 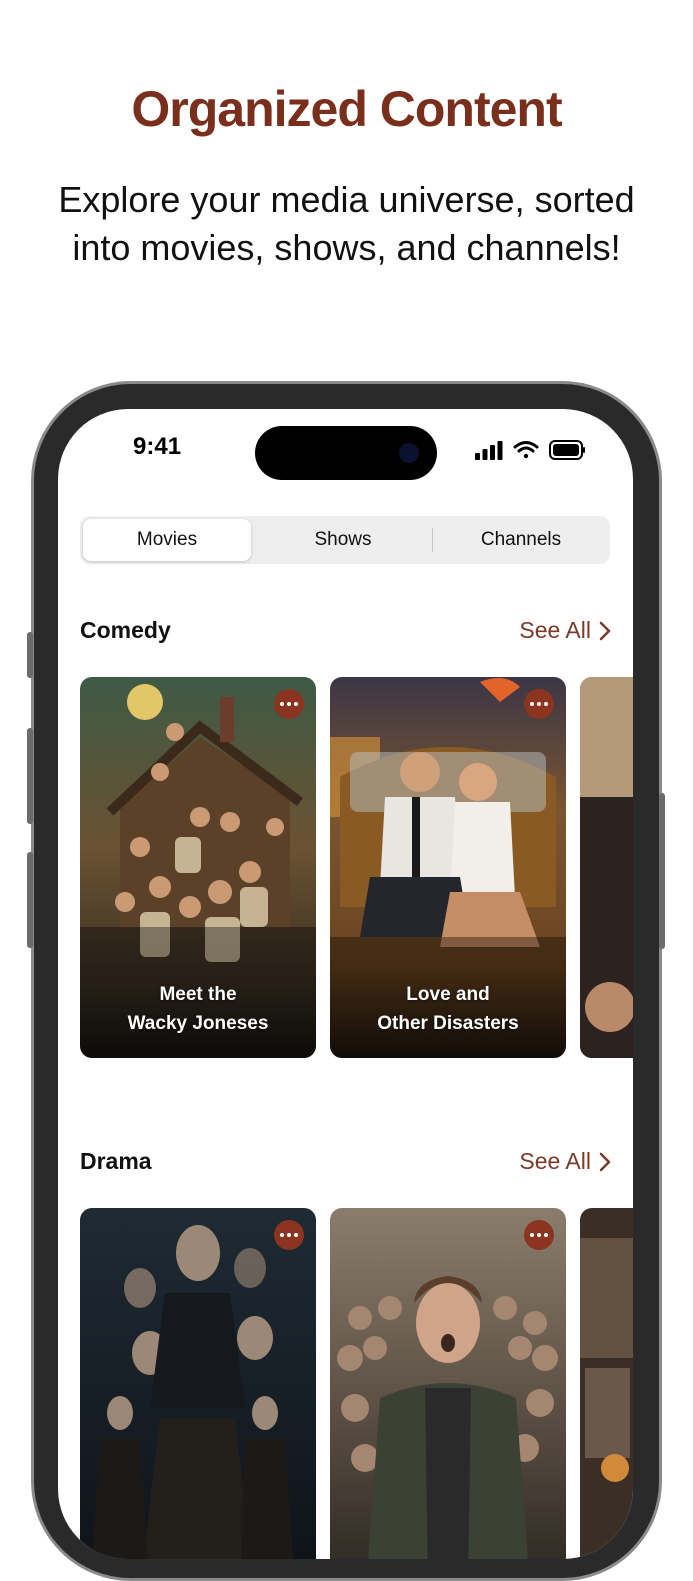 What do you see at coordinates (526, 450) in the screenshot?
I see `wifi-icon` at bounding box center [526, 450].